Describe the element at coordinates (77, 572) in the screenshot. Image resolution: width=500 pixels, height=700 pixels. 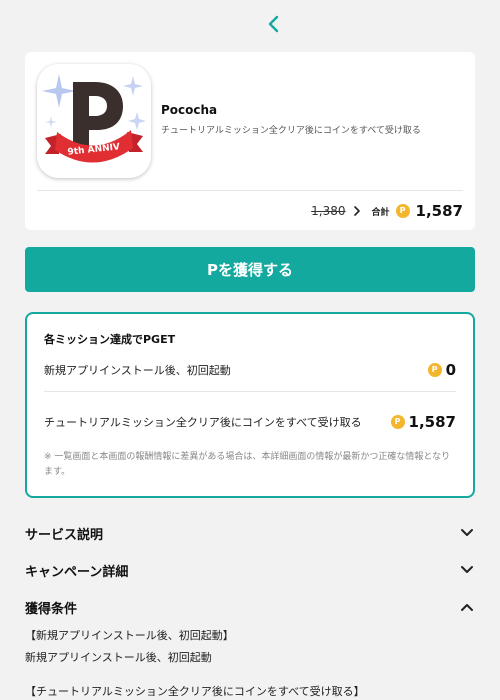
I see `section-title: キャンペーン詳細` at that location.